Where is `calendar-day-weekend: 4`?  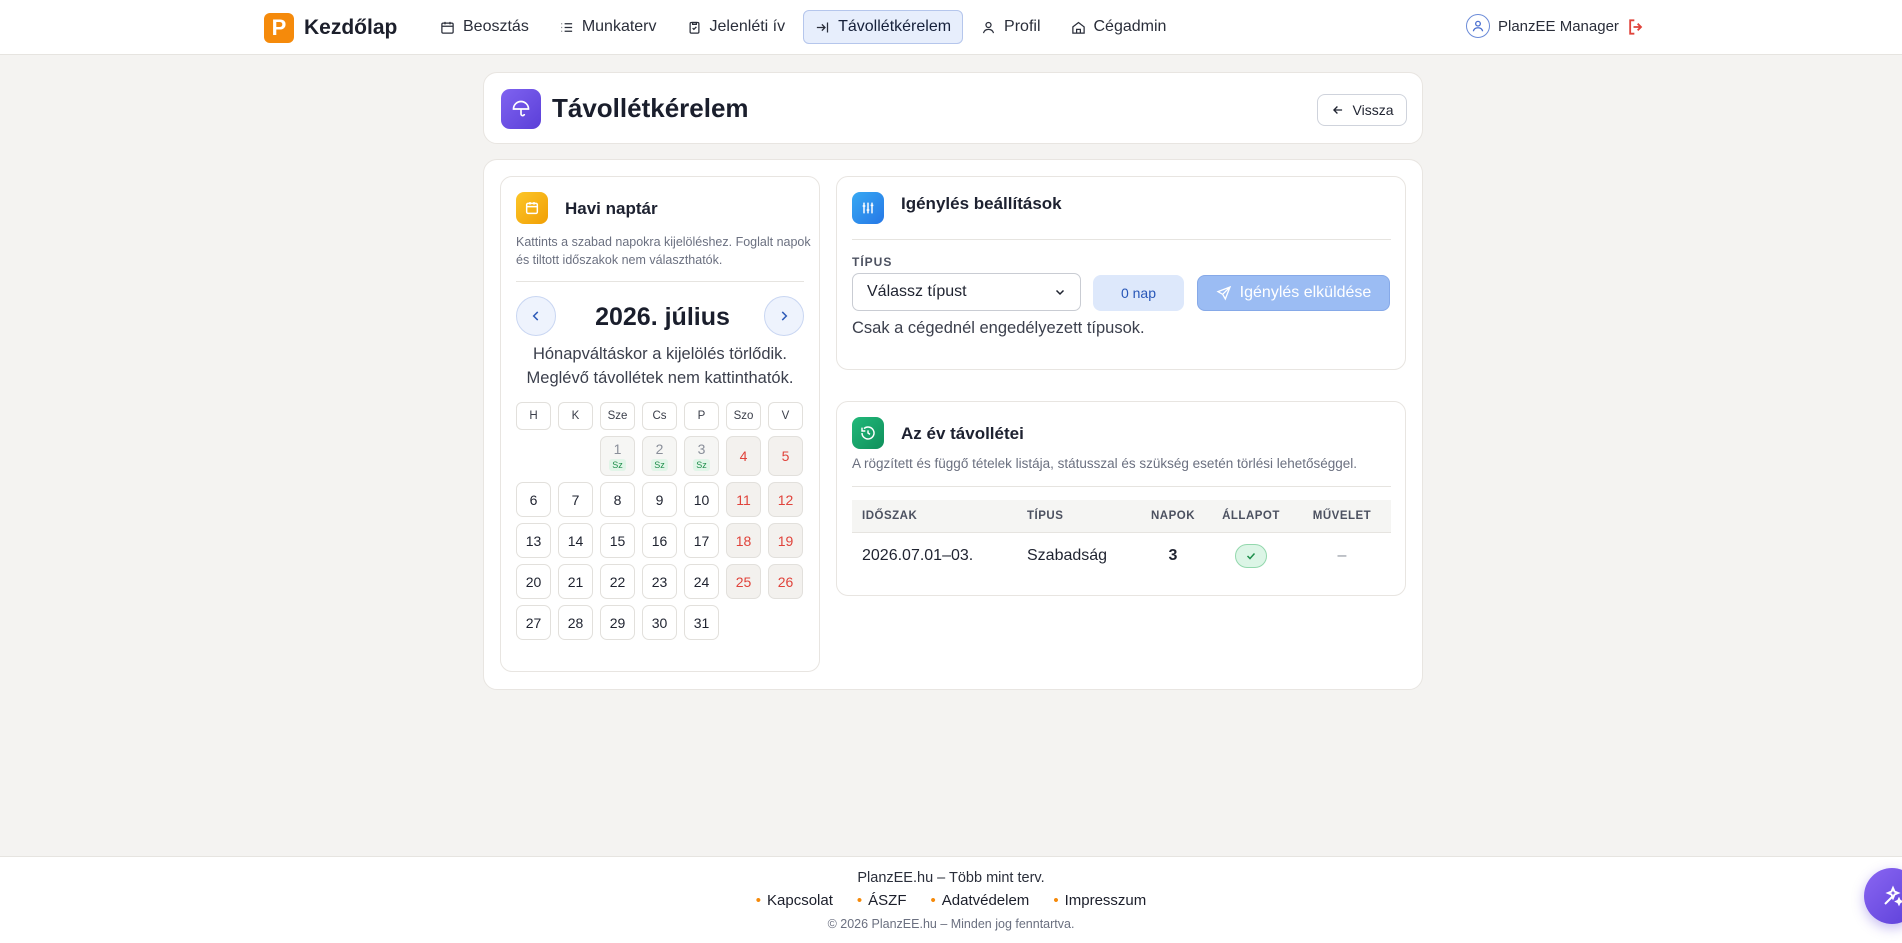 calendar-day-weekend: 4 is located at coordinates (743, 456).